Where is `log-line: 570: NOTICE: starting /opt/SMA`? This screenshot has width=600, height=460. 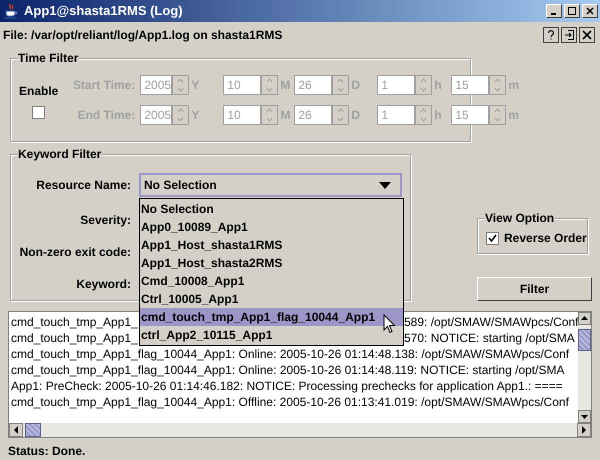
log-line: 570: NOTICE: starting /opt/SMA is located at coordinates (489, 339).